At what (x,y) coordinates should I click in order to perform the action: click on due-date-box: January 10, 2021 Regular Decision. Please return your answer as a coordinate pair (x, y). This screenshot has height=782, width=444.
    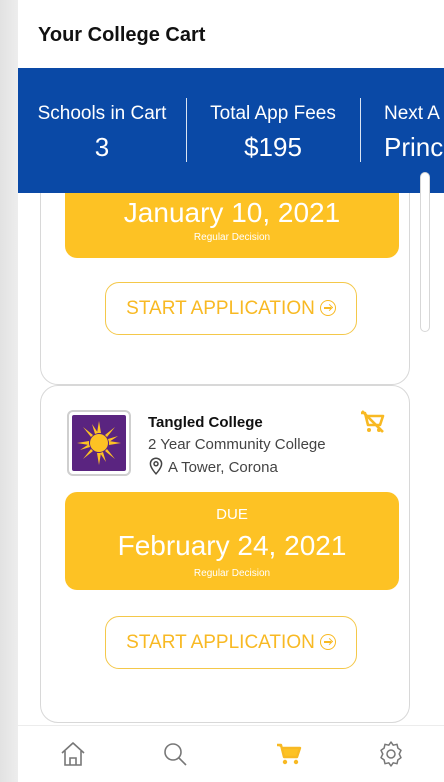
    Looking at the image, I should click on (232, 225).